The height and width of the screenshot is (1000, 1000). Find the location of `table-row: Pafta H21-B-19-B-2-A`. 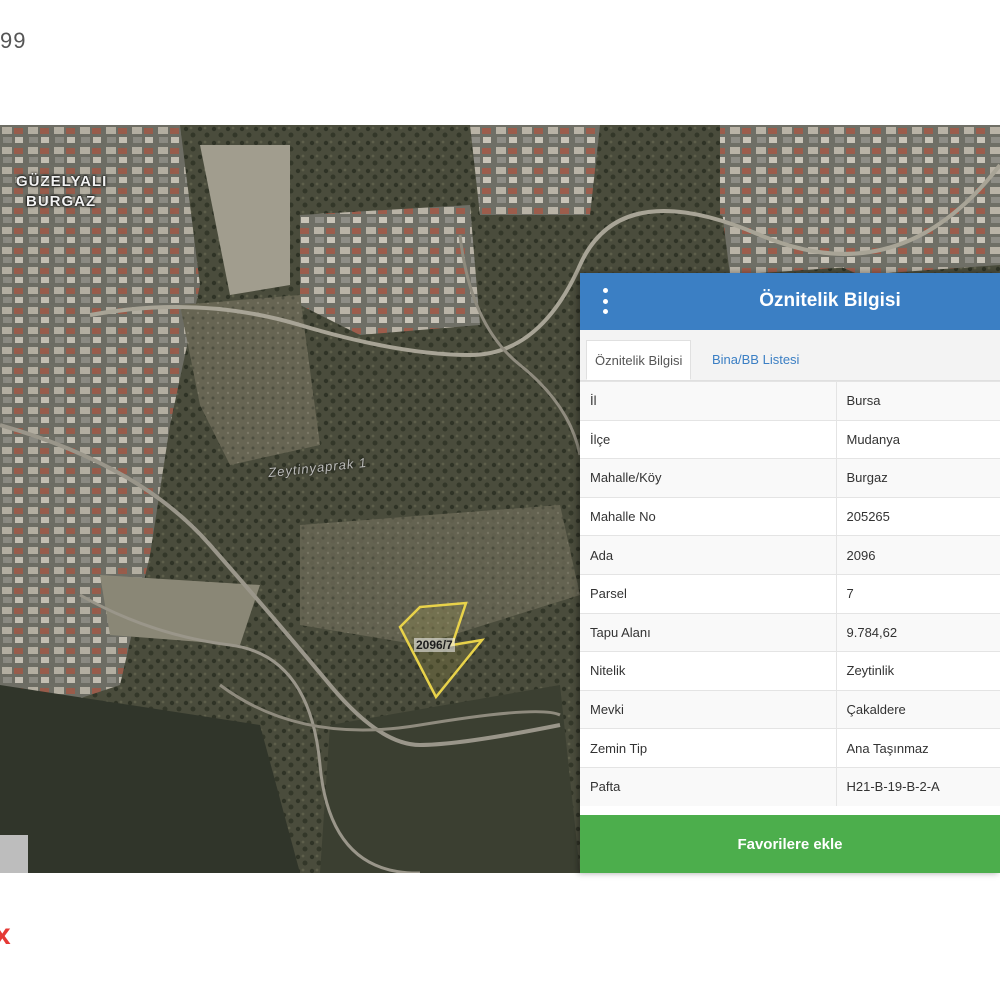

table-row: Pafta H21-B-19-B-2-A is located at coordinates (790, 786).